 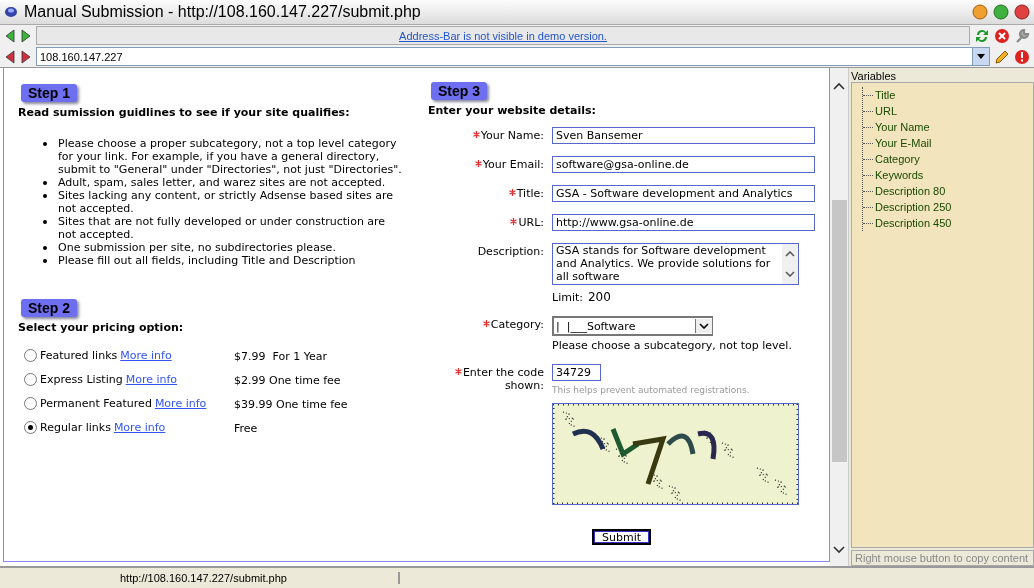 I want to click on notice-link: Address-Bar is not visible in demo version., so click(x=503, y=35).